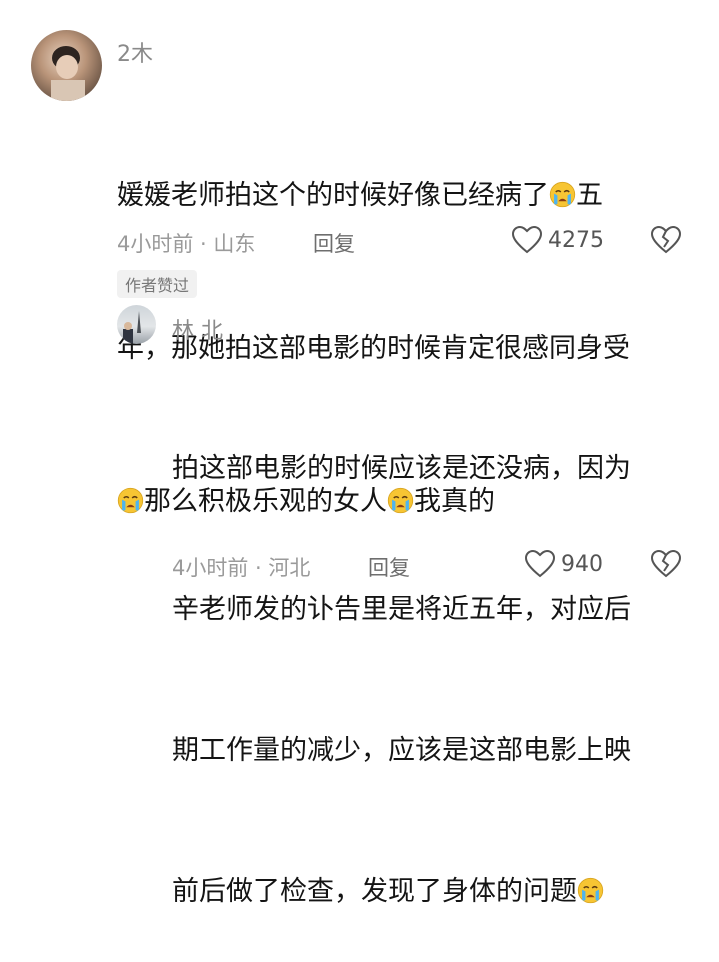 The image size is (719, 962). I want to click on reply-dislike-button, so click(666, 565).